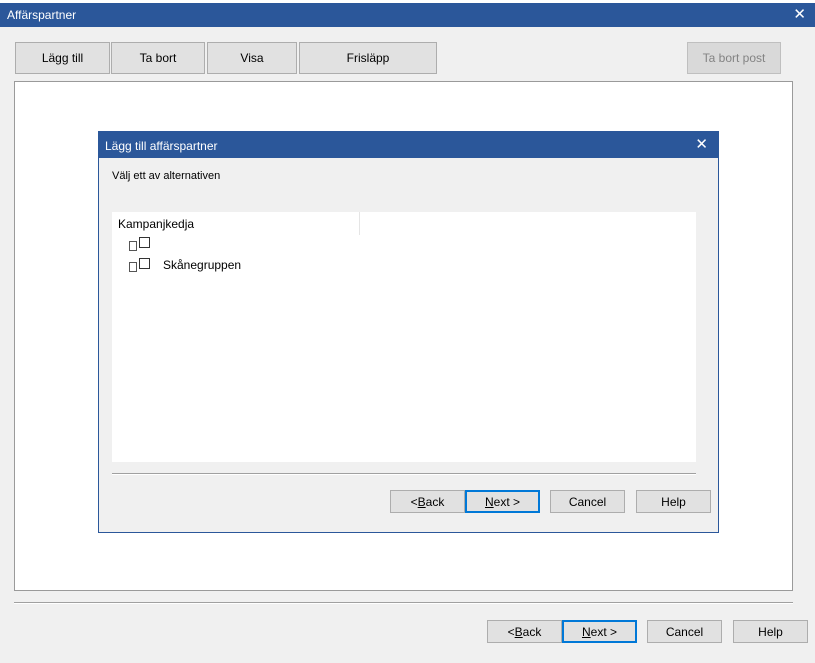  What do you see at coordinates (202, 265) in the screenshot?
I see `list-item-label: Skånegruppen` at bounding box center [202, 265].